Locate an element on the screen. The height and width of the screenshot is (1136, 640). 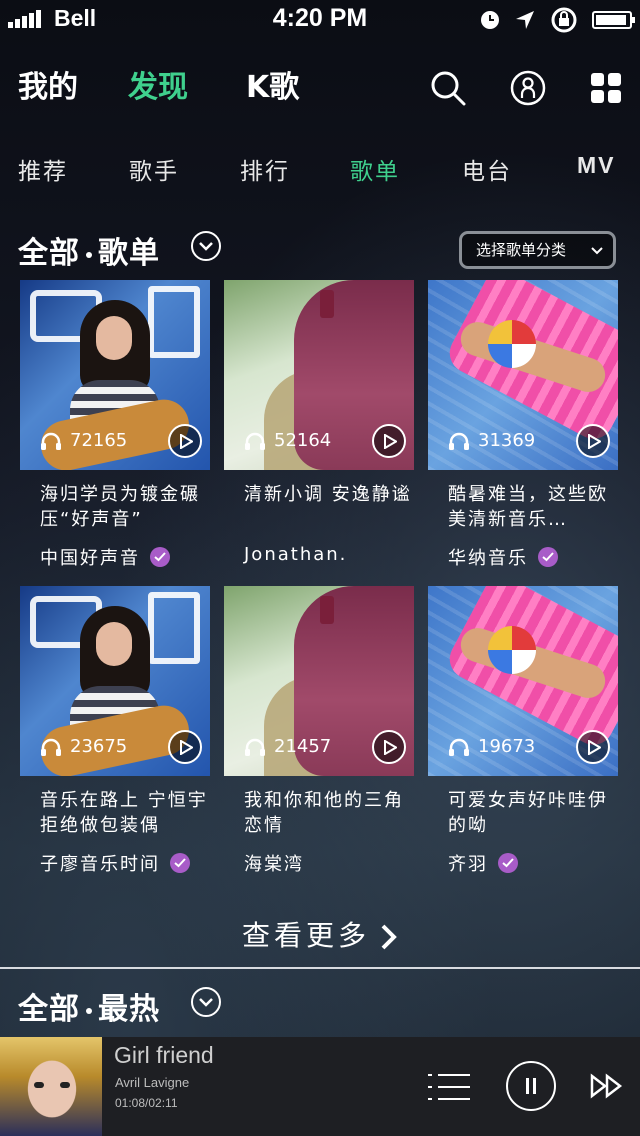
play-count-value: 23675 is located at coordinates (99, 746).